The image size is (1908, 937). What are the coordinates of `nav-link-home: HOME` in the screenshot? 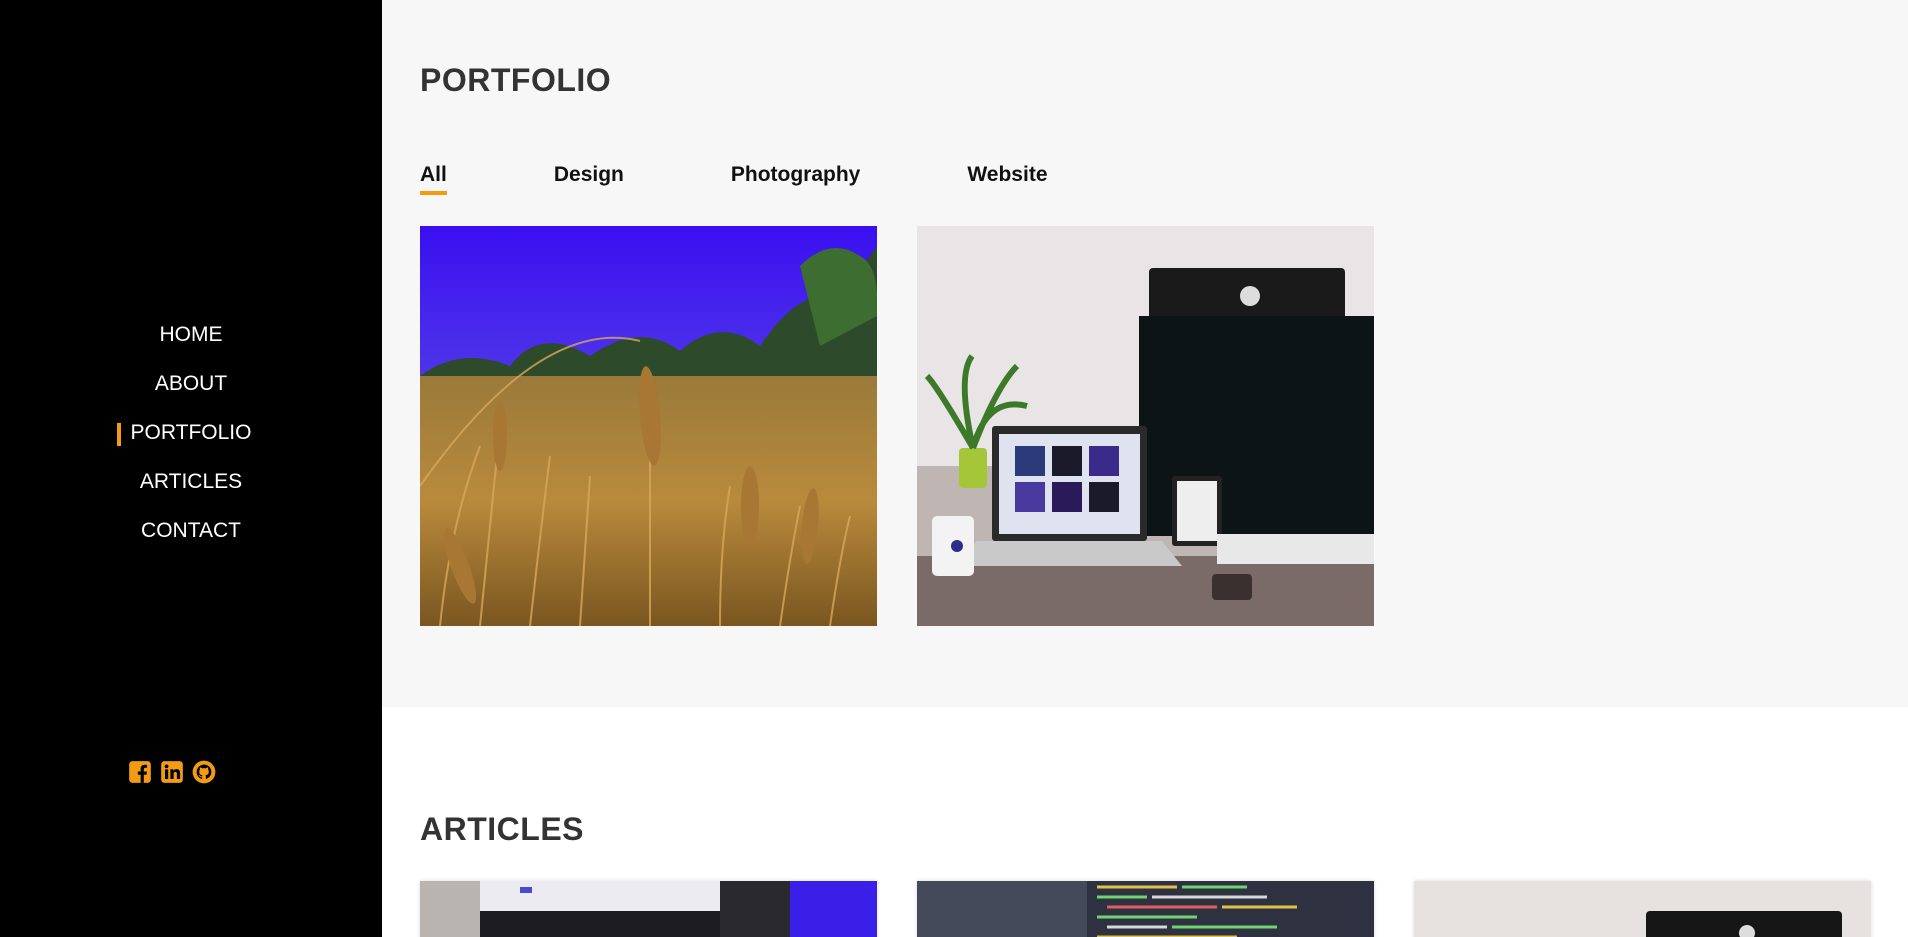 It's located at (191, 335).